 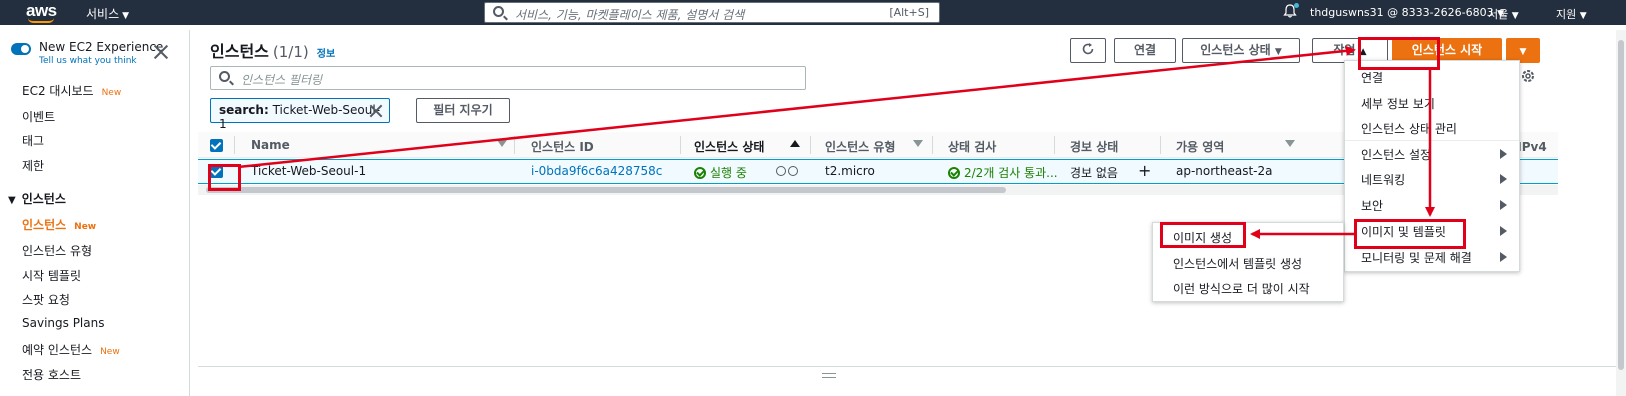 I want to click on sidebar-item-tags: 태그, so click(x=33, y=140).